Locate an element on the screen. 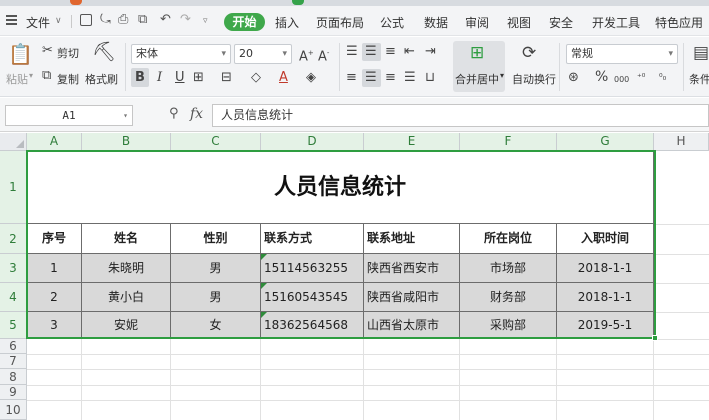 This screenshot has width=709, height=420. header-cell-index: 序号 is located at coordinates (54, 239).